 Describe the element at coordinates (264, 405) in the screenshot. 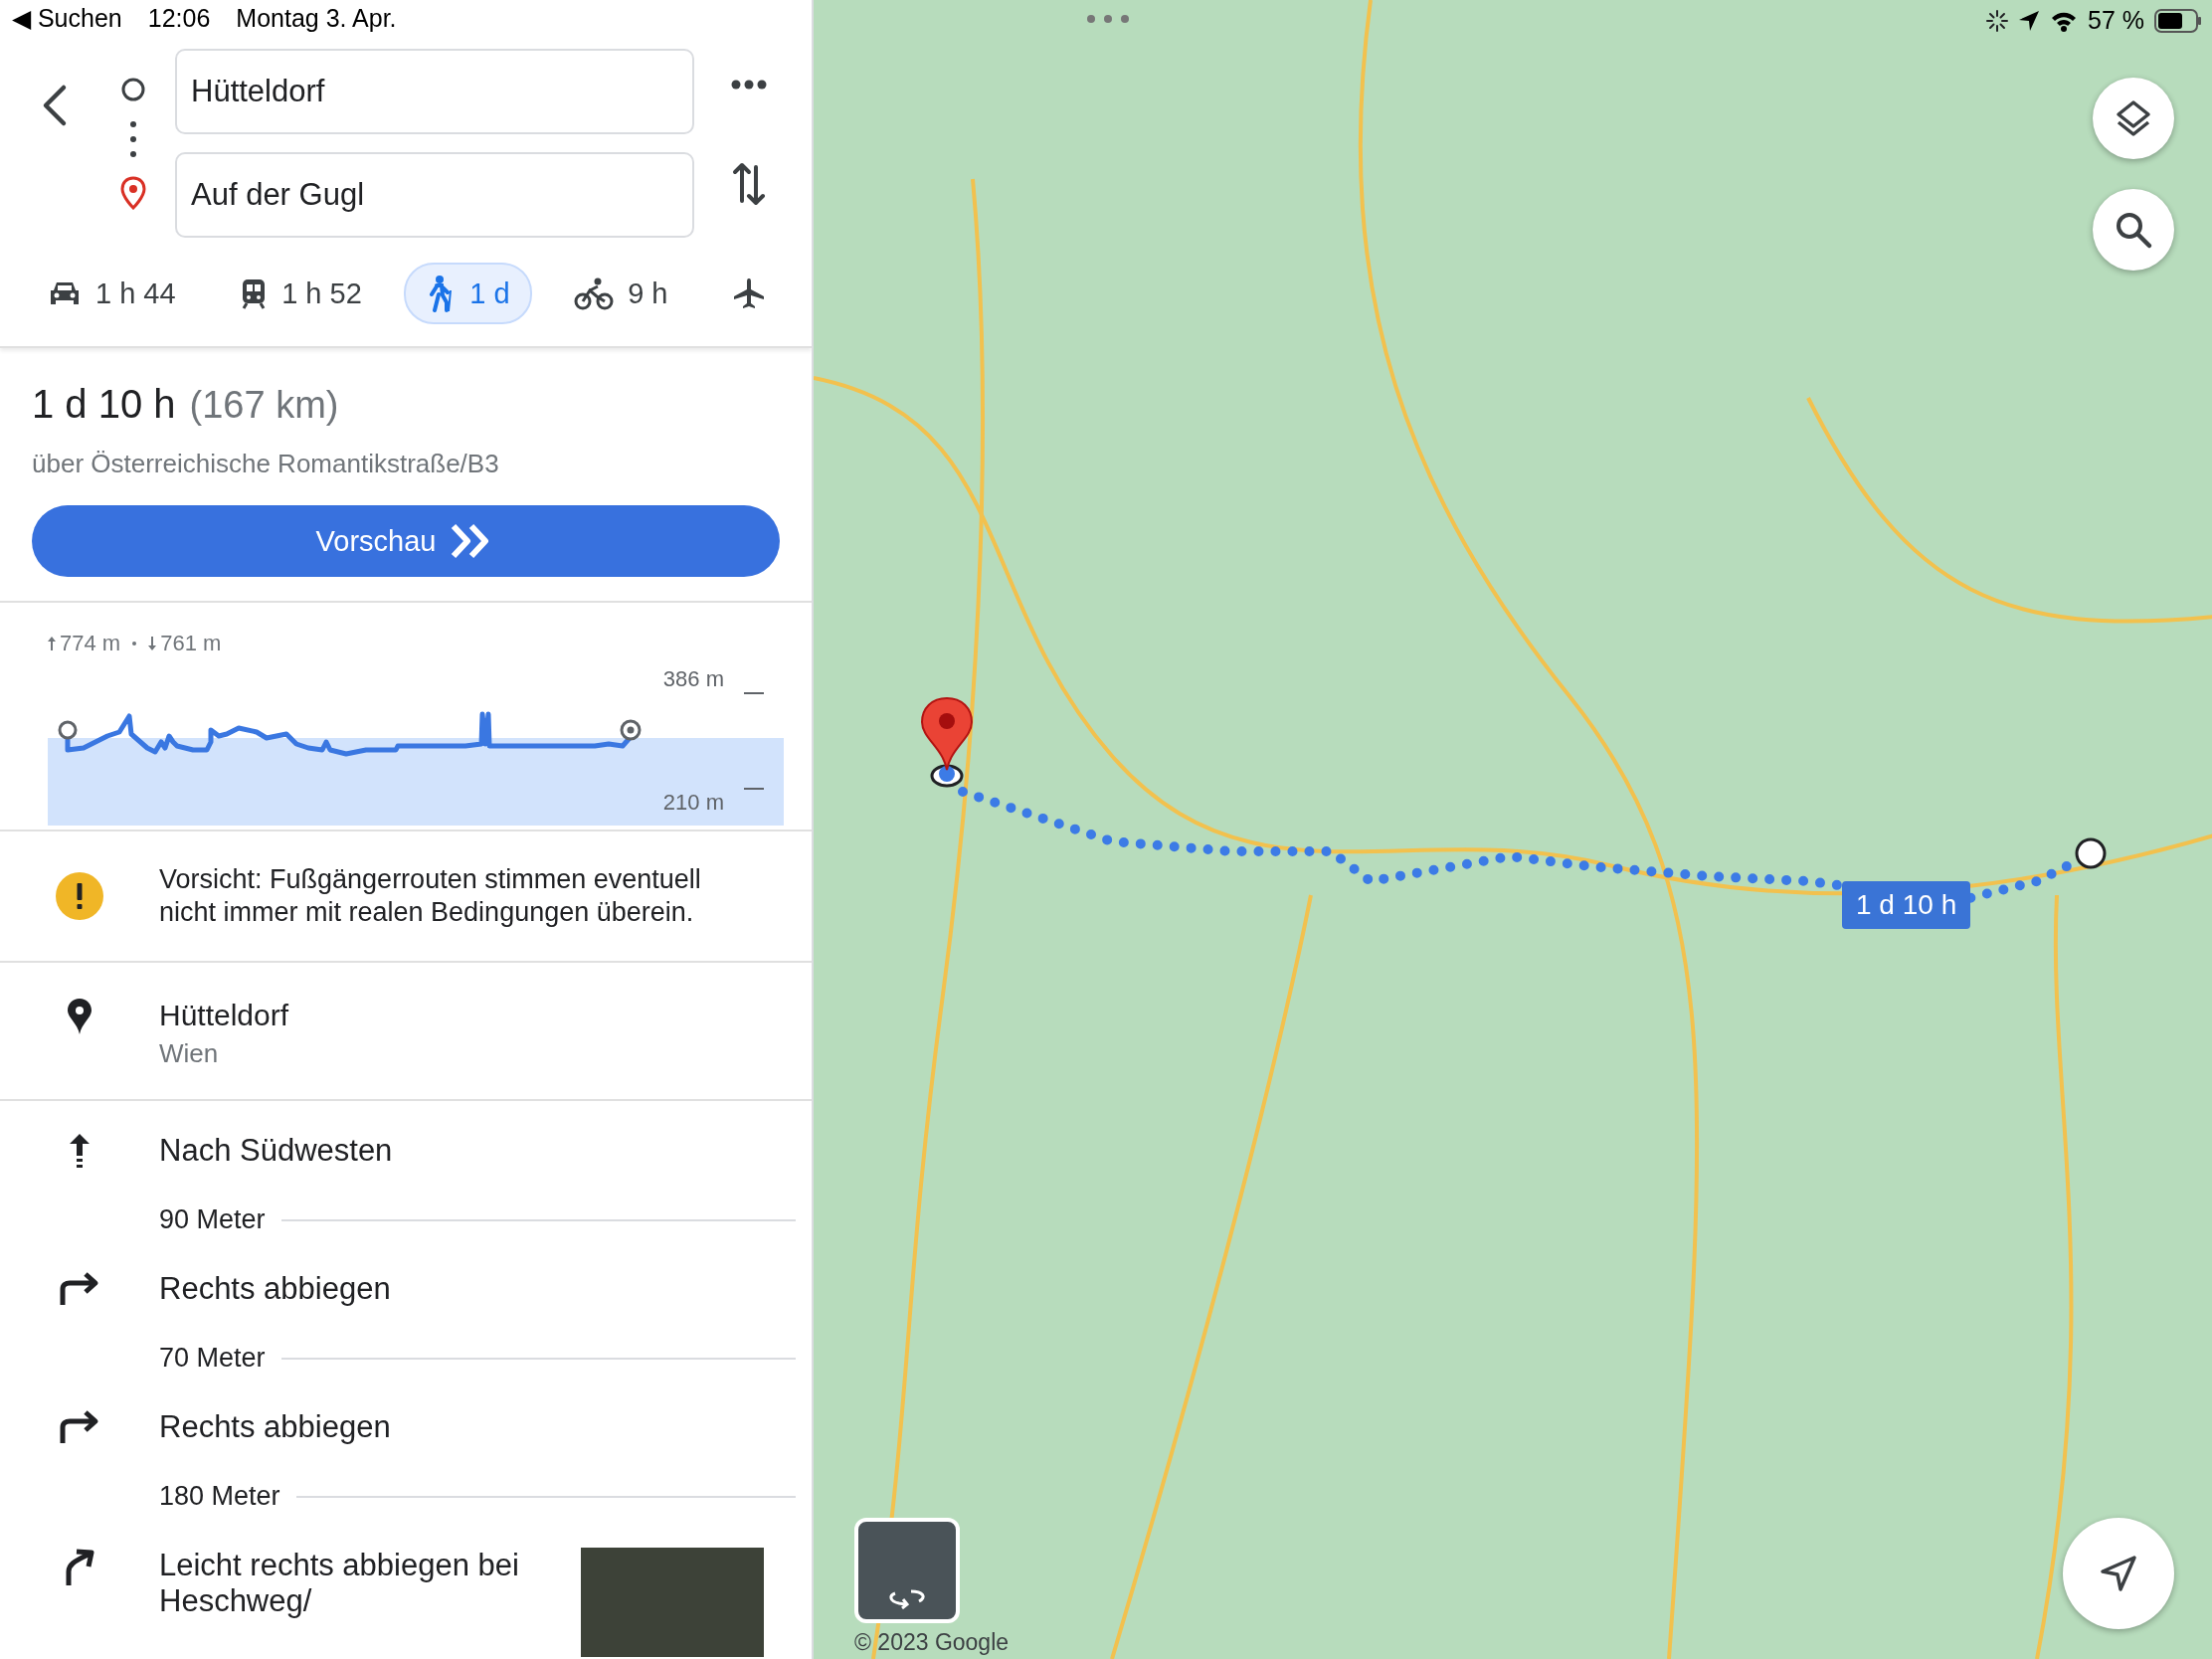

I see `route-distance: (167 km)` at that location.